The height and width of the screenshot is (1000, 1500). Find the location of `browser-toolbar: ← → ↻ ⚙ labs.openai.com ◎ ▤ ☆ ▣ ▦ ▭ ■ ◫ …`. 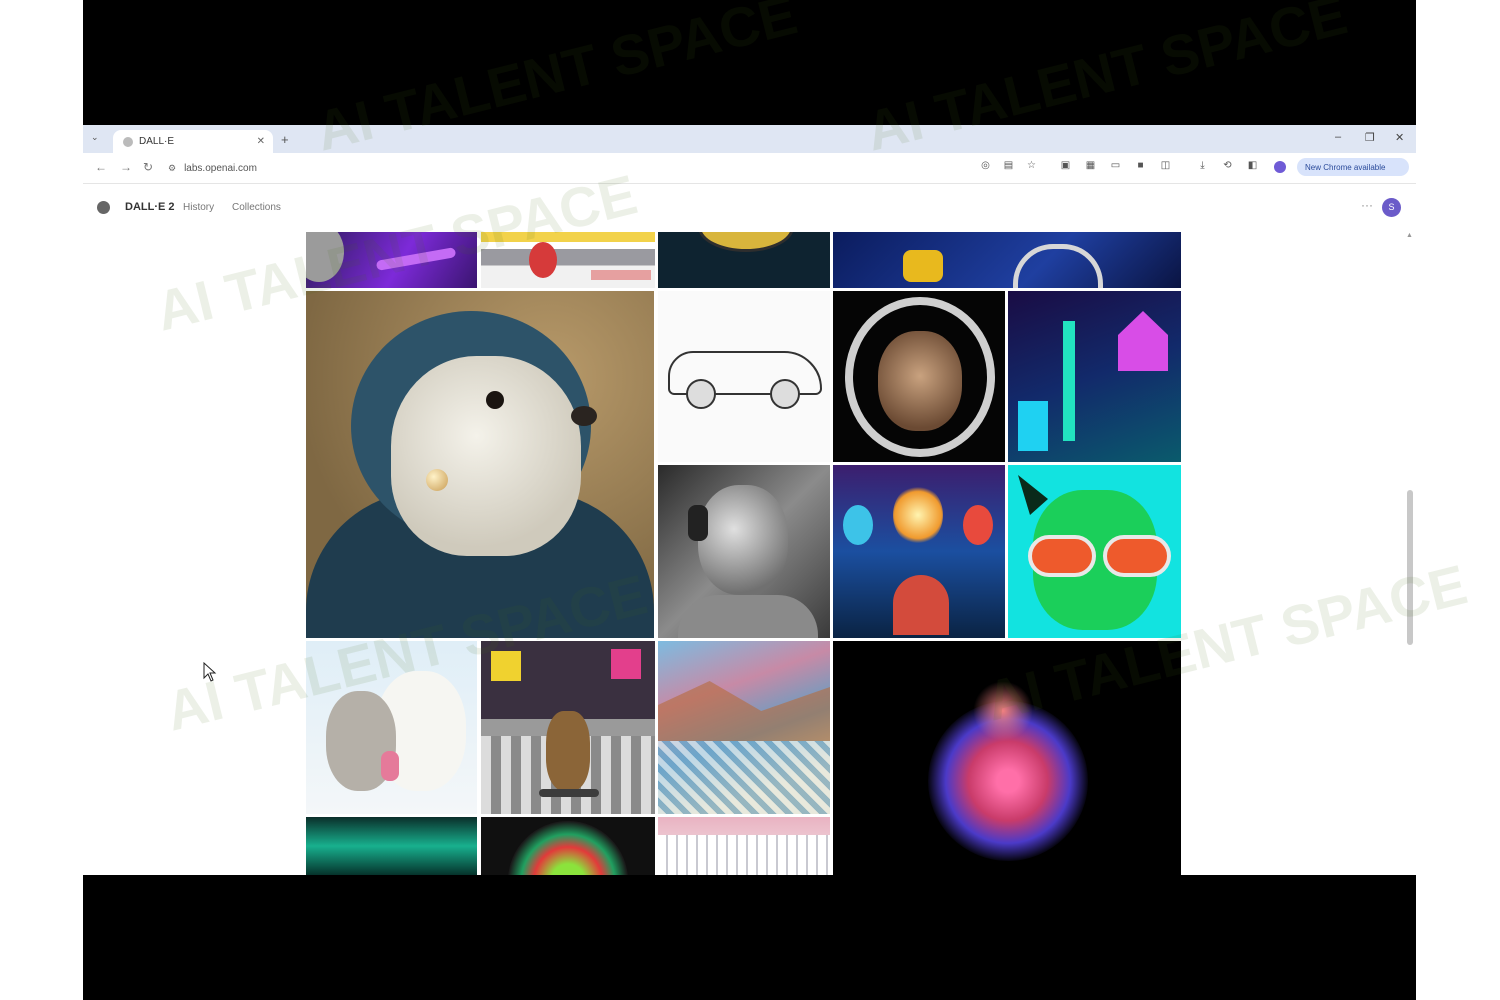

browser-toolbar: ← → ↻ ⚙ labs.openai.com ◎ ▤ ☆ ▣ ▦ ▭ ■ ◫ … is located at coordinates (749, 168).